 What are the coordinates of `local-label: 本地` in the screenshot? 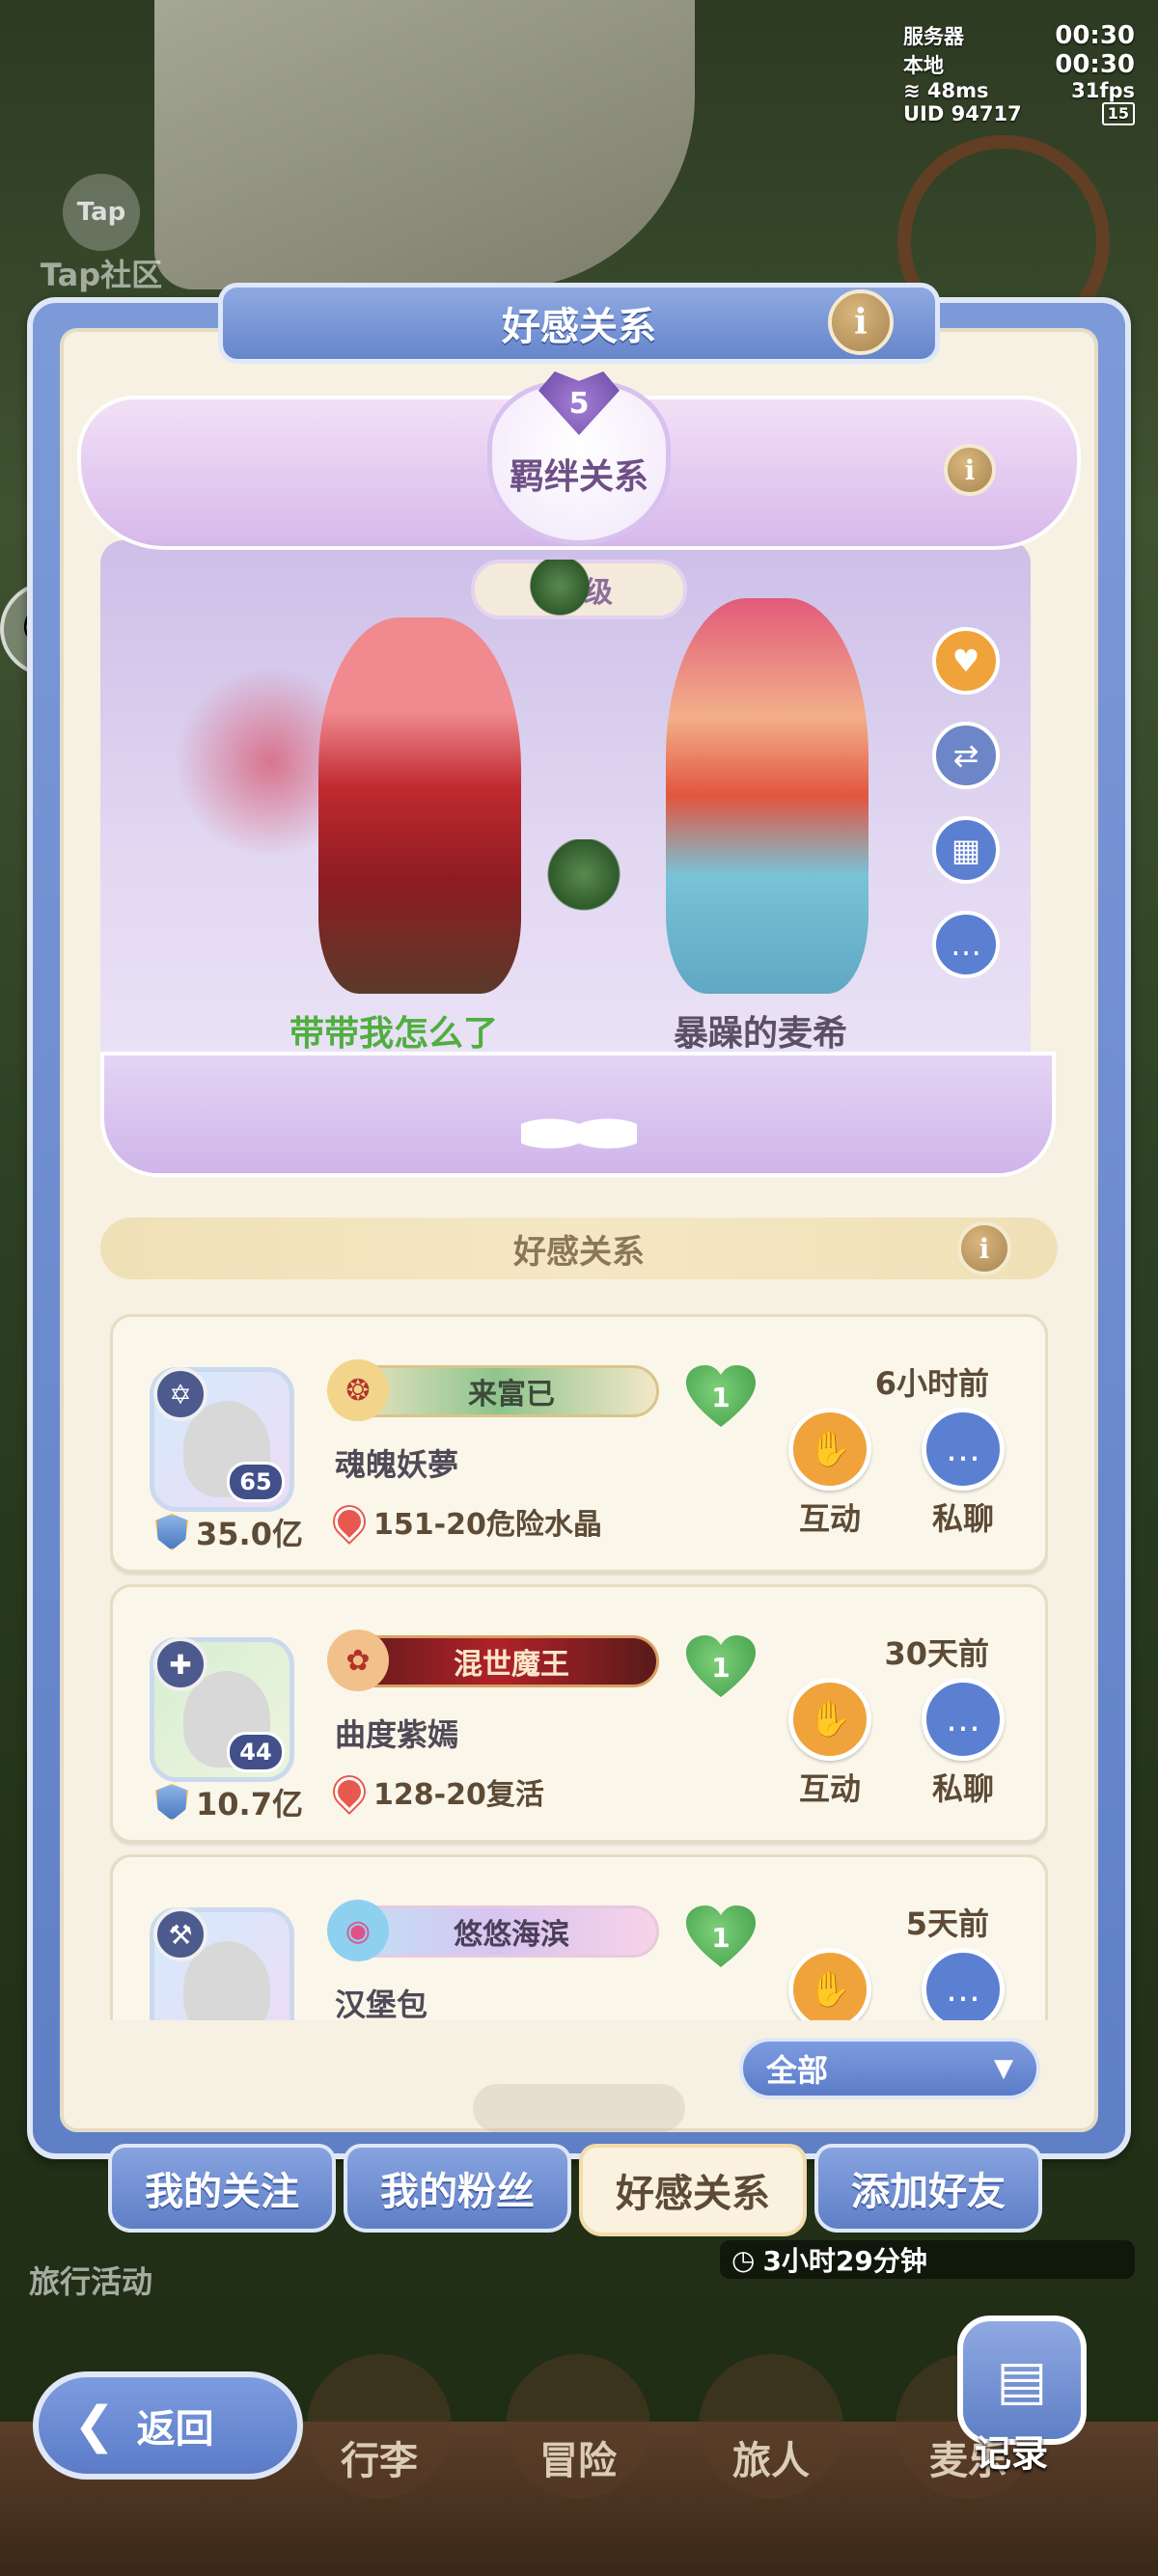 It's located at (923, 65).